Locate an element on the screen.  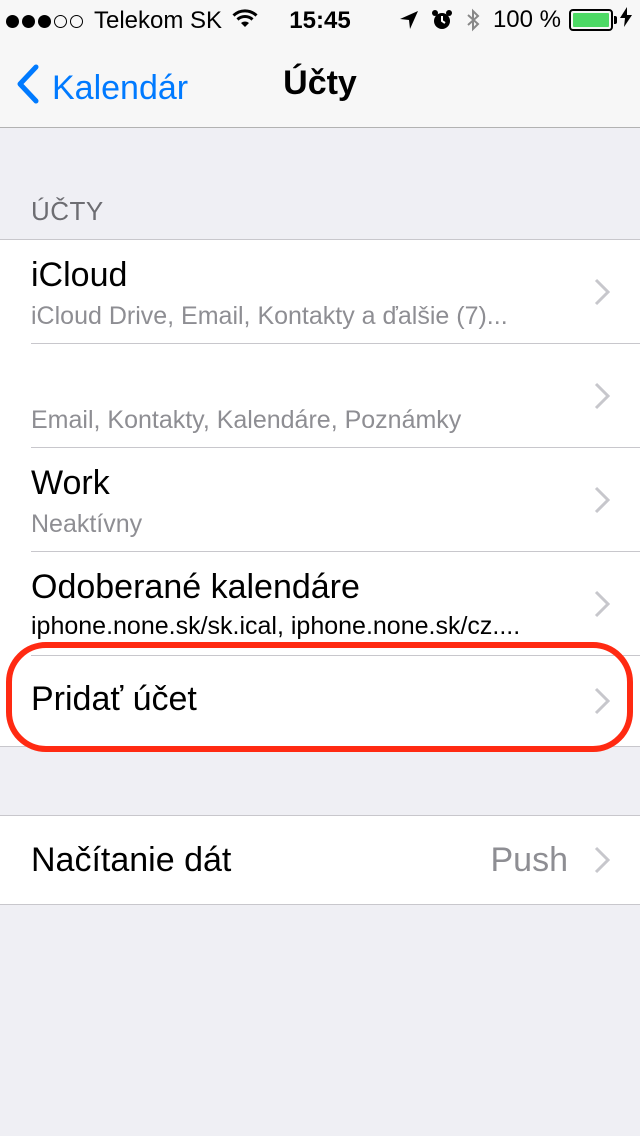
status-bar: Telekom SK 15:45 100 % is located at coordinates (320, 20).